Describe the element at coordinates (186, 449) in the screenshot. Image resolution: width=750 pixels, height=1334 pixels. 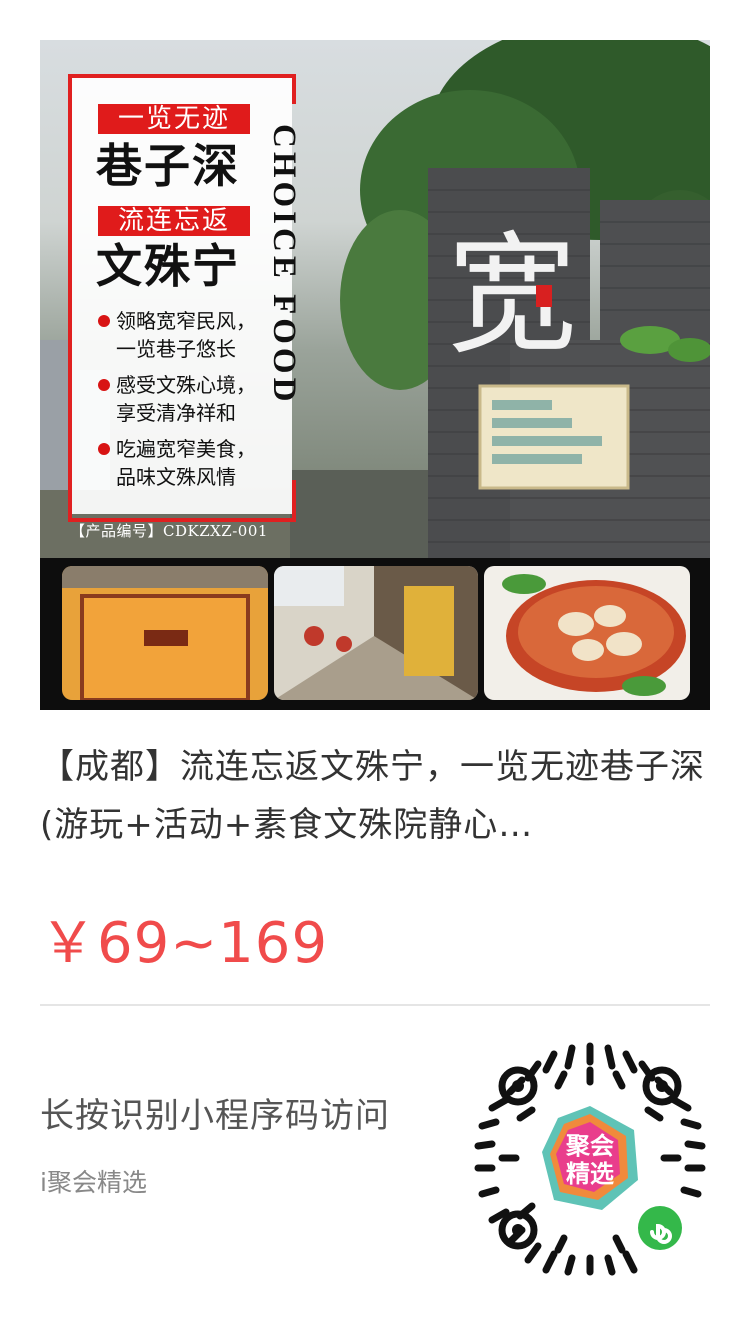
I see `bullet-3-line1: 吃遍宽窄美食，` at that location.